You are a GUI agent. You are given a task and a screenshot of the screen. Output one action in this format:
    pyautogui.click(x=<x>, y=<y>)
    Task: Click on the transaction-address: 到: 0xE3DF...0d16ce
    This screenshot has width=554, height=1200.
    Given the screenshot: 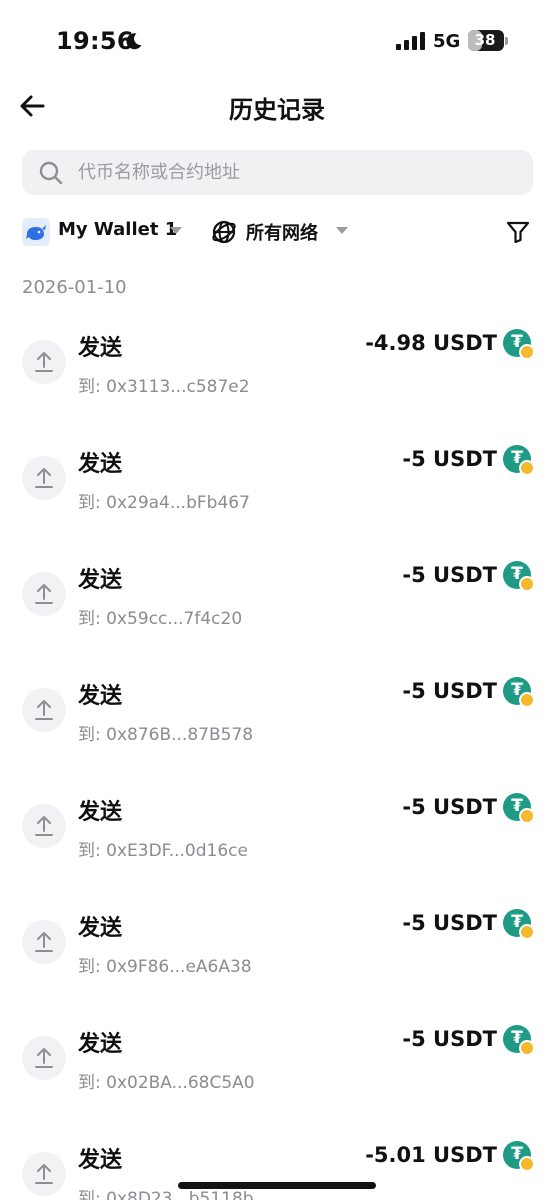 What is the action you would take?
    pyautogui.click(x=163, y=851)
    